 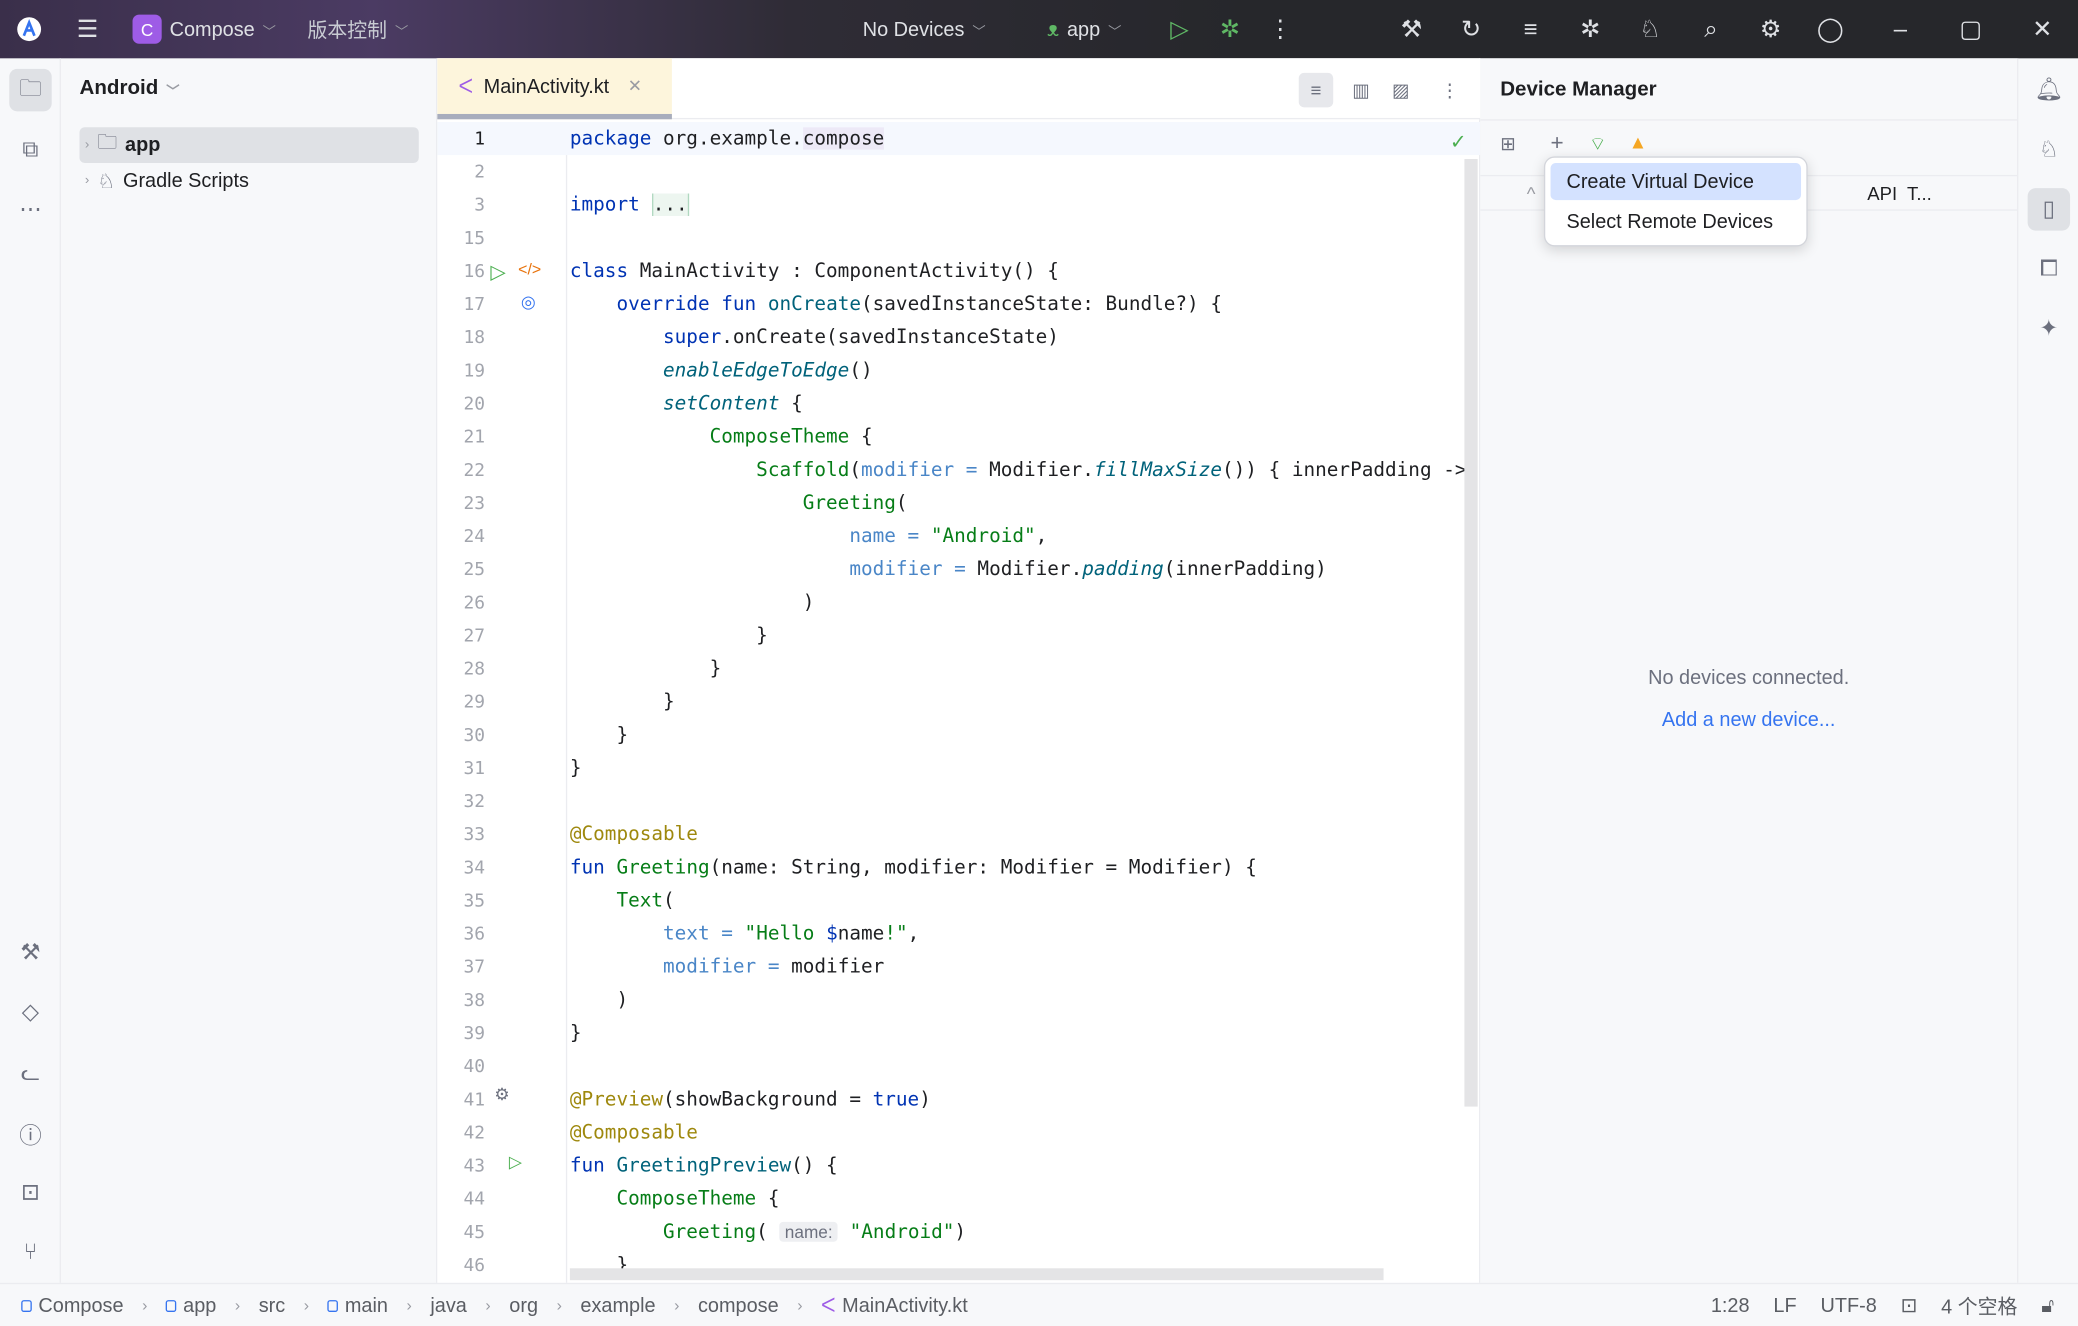 I want to click on code-line: 28 }, so click(x=958, y=668).